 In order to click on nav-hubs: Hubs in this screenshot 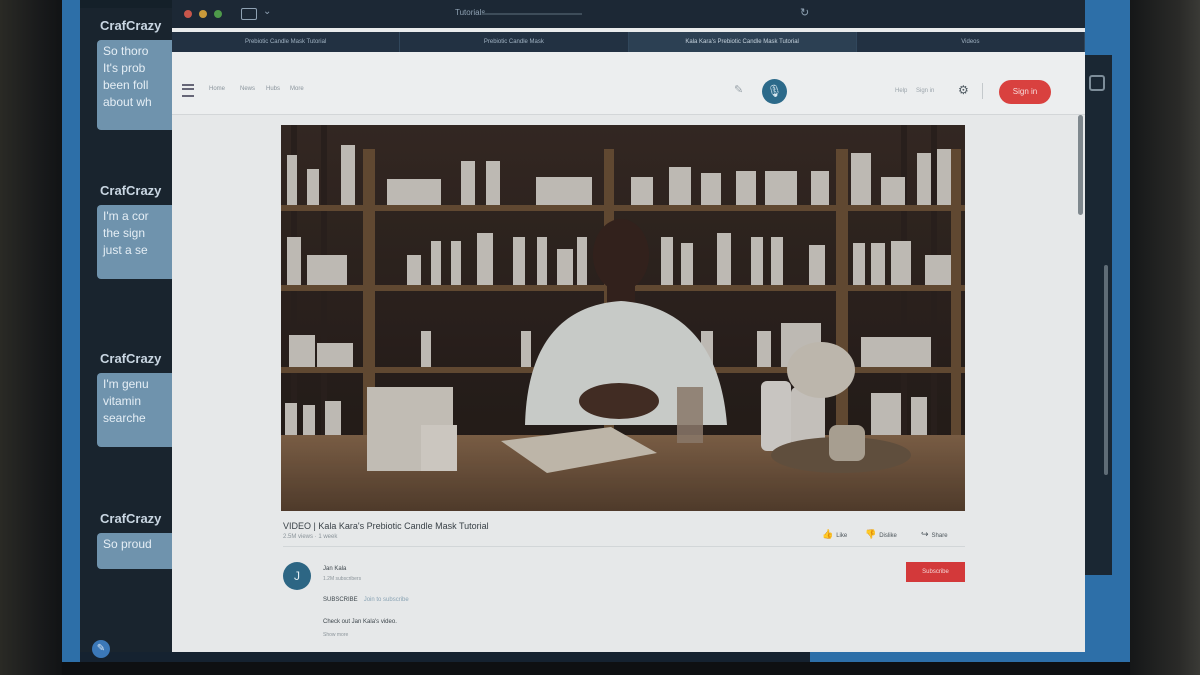, I will do `click(273, 89)`.